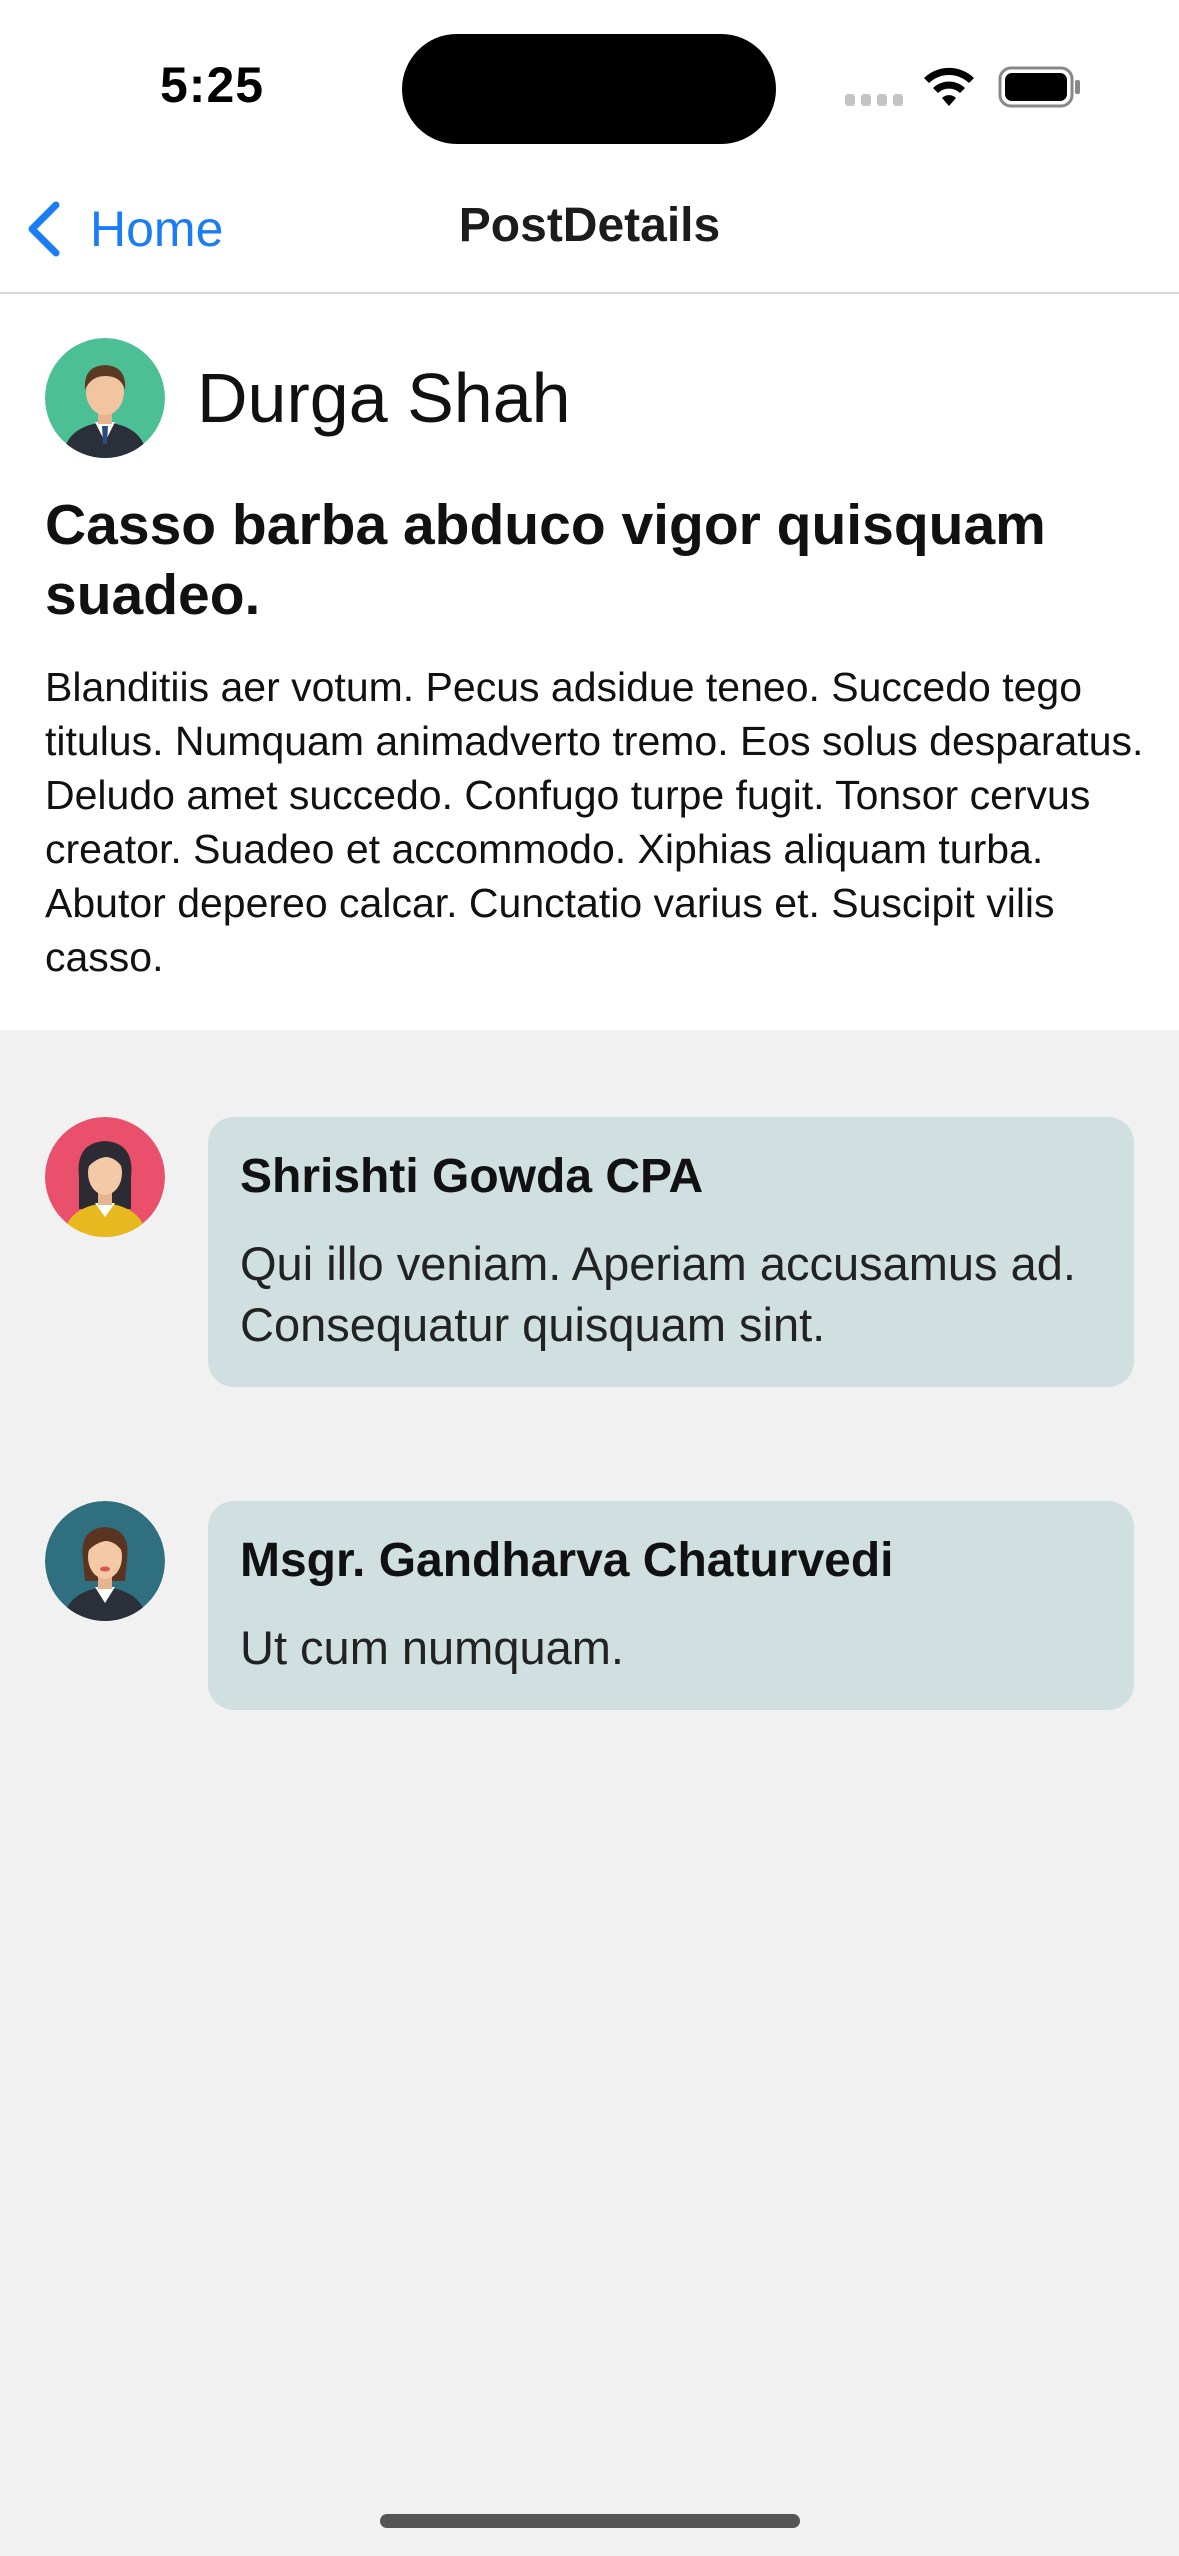 This screenshot has height=2556, width=1179. Describe the element at coordinates (874, 100) in the screenshot. I see `cellular-signal-icon` at that location.